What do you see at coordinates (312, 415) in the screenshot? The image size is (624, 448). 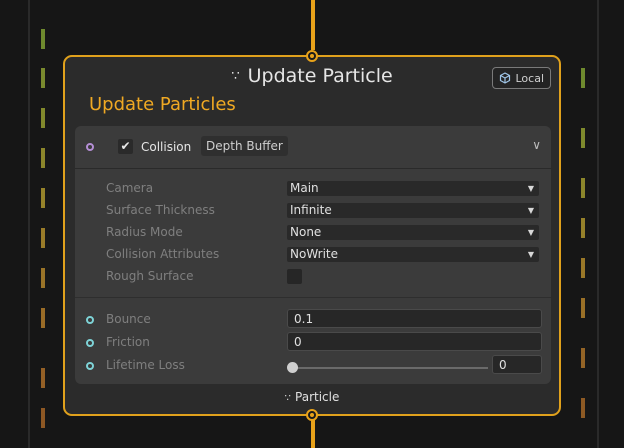 I see `flow-output-port` at bounding box center [312, 415].